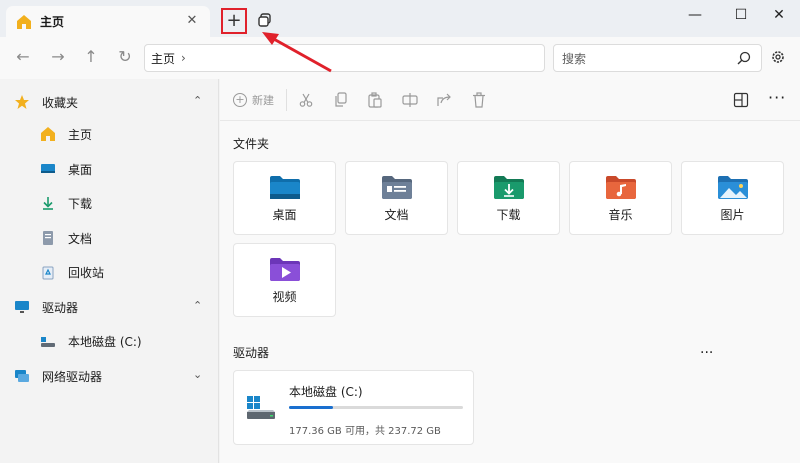 This screenshot has width=800, height=463. What do you see at coordinates (574, 58) in the screenshot?
I see `search-placeholder: 搜索` at bounding box center [574, 58].